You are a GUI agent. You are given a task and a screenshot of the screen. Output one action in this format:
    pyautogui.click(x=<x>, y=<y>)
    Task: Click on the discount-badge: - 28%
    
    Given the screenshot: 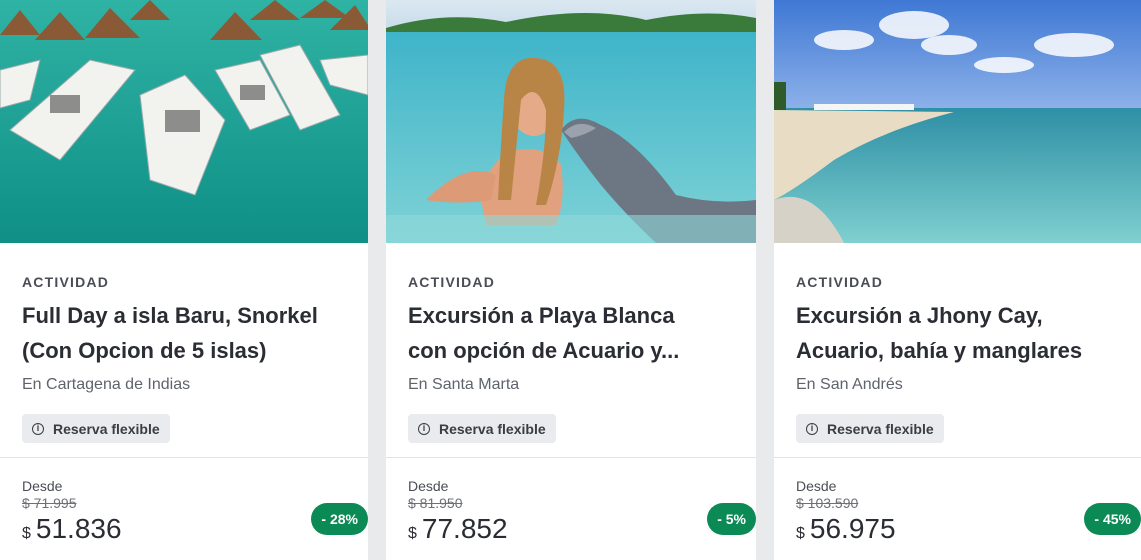 What is the action you would take?
    pyautogui.click(x=339, y=519)
    